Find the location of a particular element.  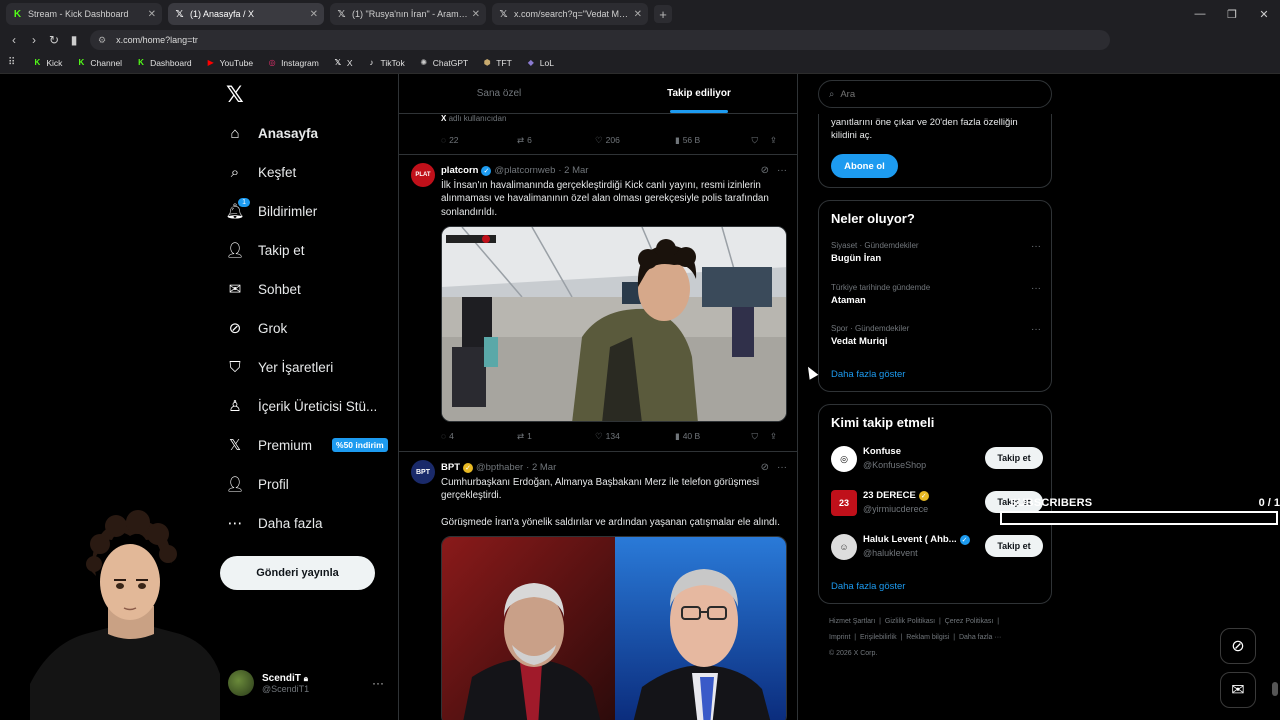

search-box: ⌕ is located at coordinates (935, 94).